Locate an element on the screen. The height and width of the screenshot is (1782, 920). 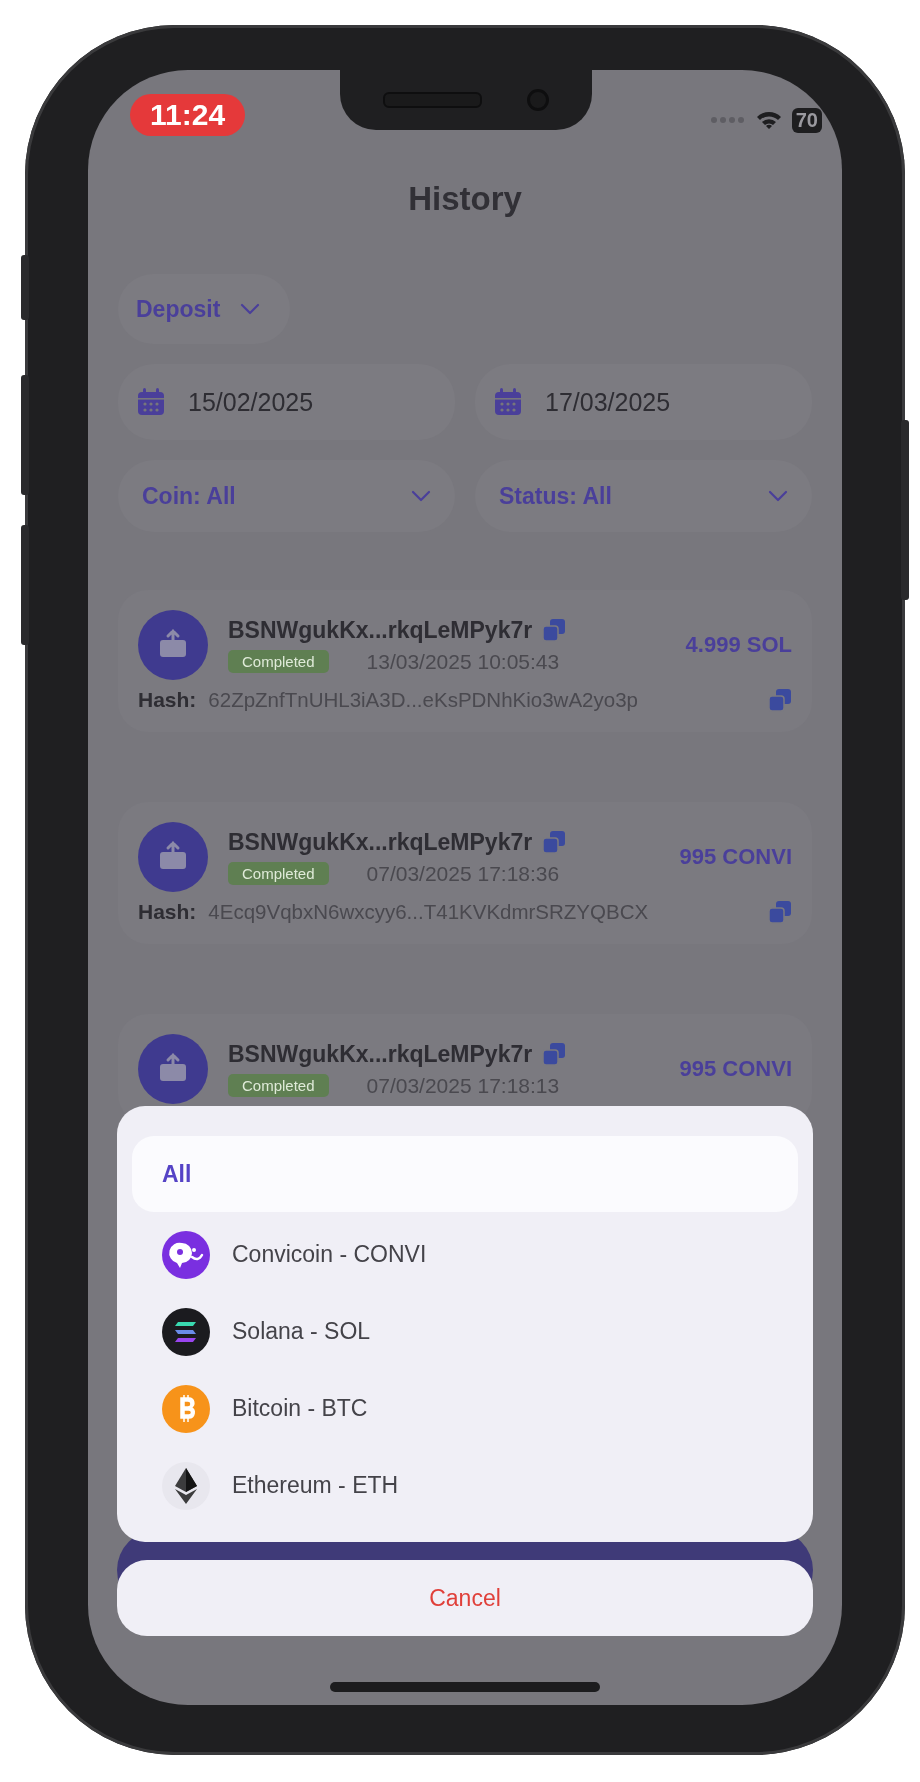
battery-indicator: 70 is located at coordinates (806, 120).